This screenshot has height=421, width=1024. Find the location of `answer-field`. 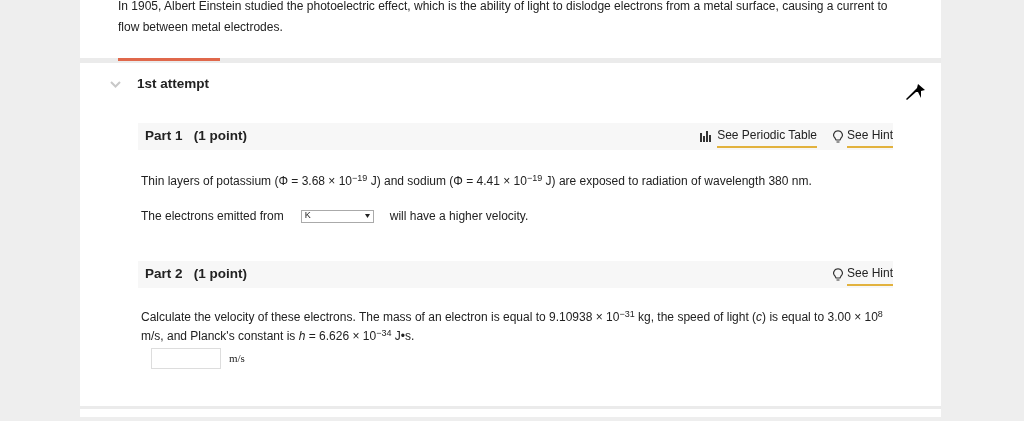

answer-field is located at coordinates (186, 358).